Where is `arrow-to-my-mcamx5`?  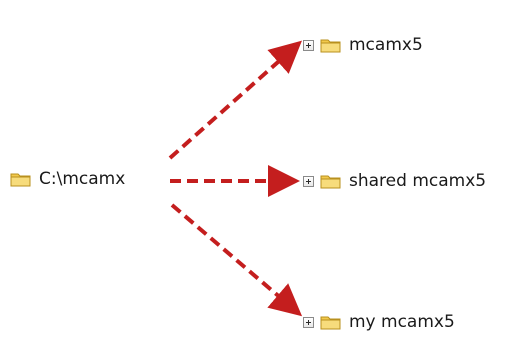 arrow-to-my-mcamx5 is located at coordinates (236, 260).